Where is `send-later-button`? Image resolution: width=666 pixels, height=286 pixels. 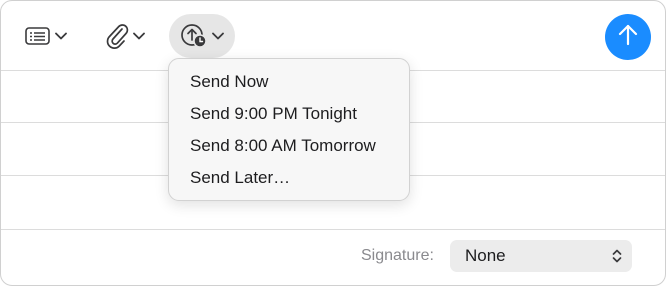 send-later-button is located at coordinates (202, 36).